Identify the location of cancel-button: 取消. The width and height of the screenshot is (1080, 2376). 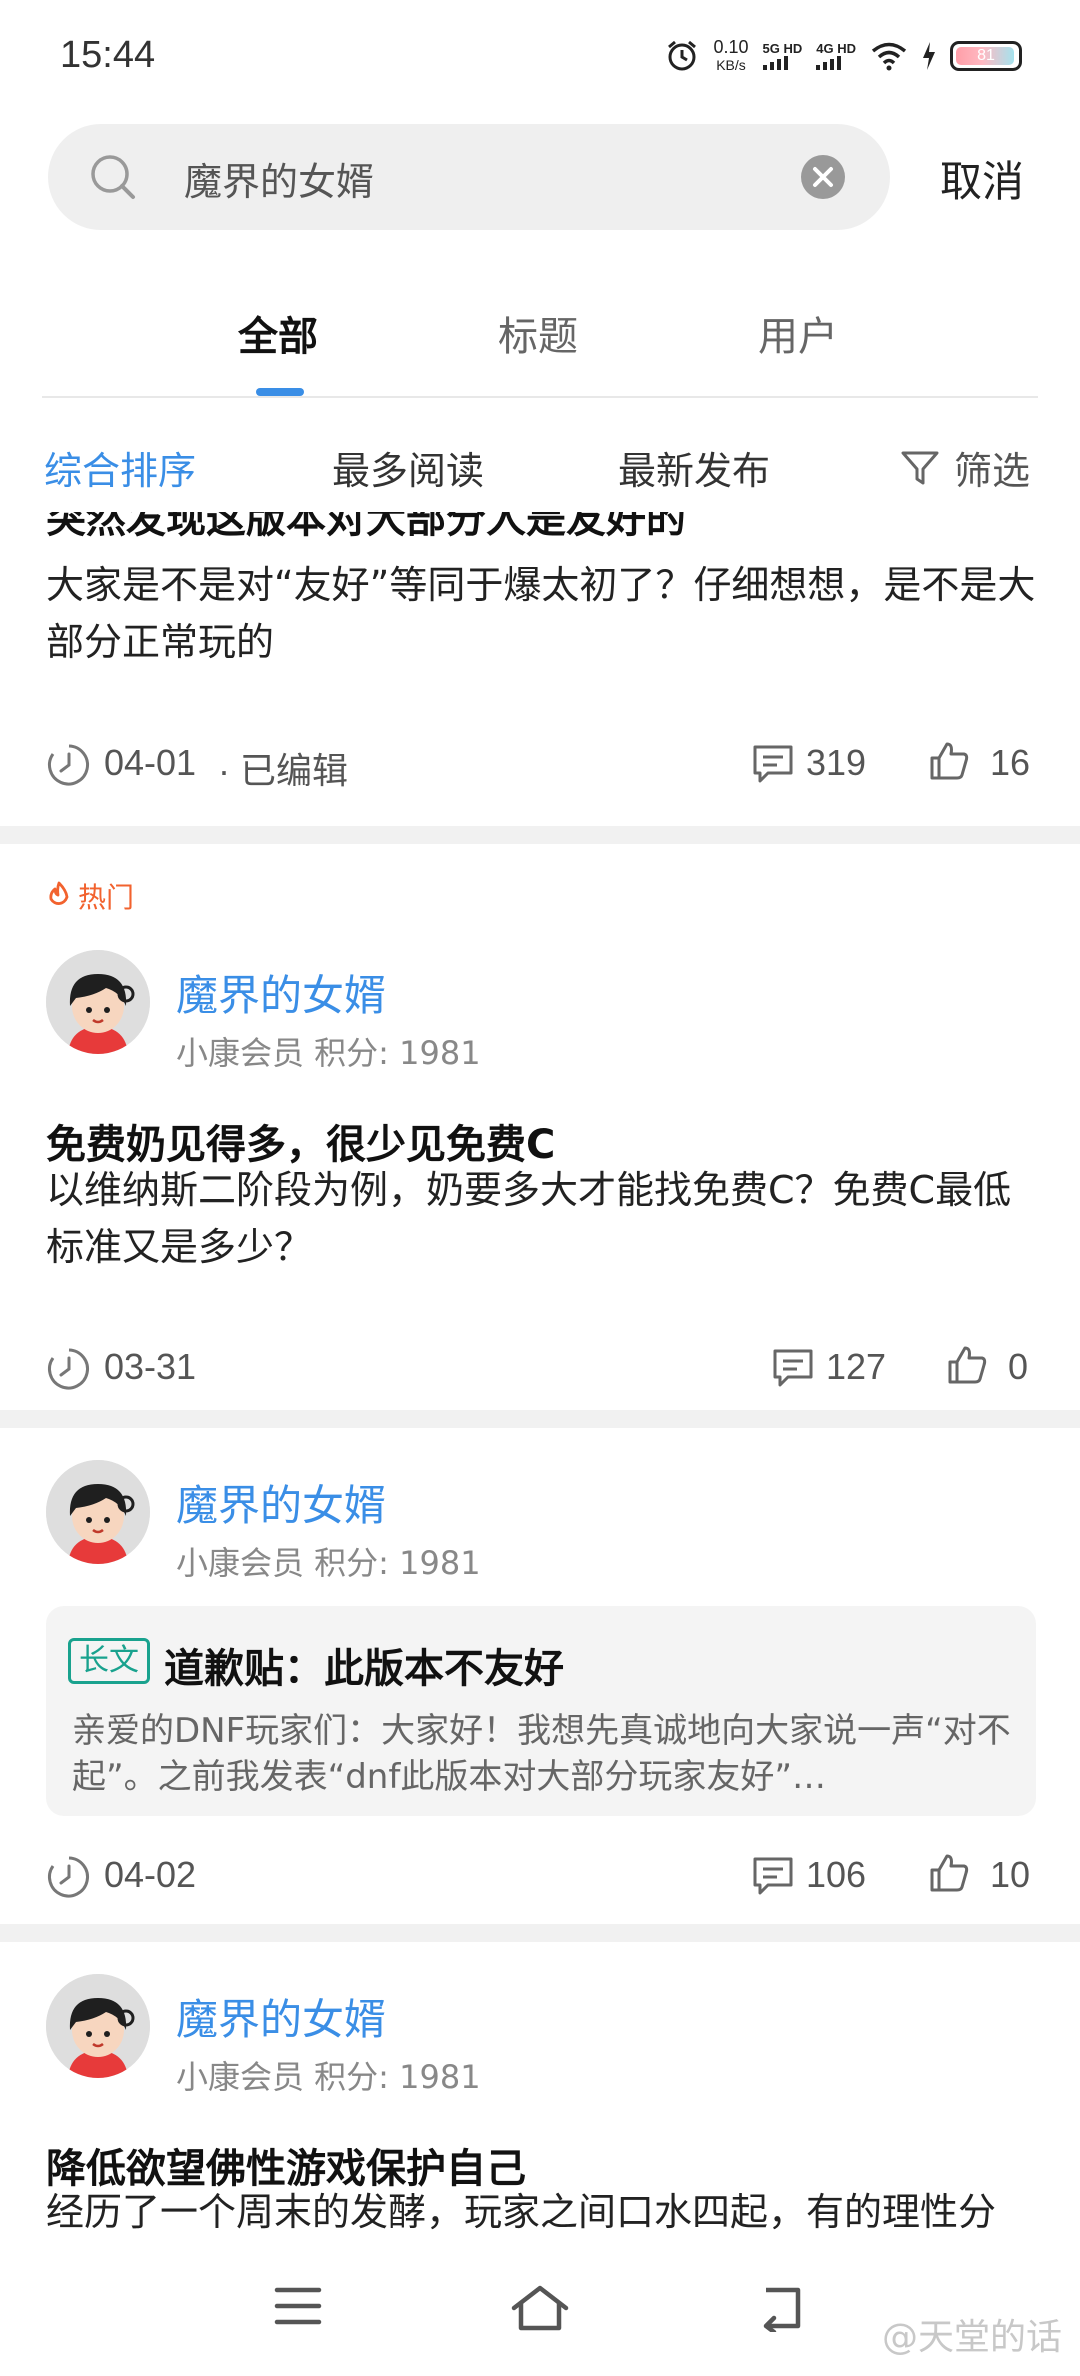
(982, 178).